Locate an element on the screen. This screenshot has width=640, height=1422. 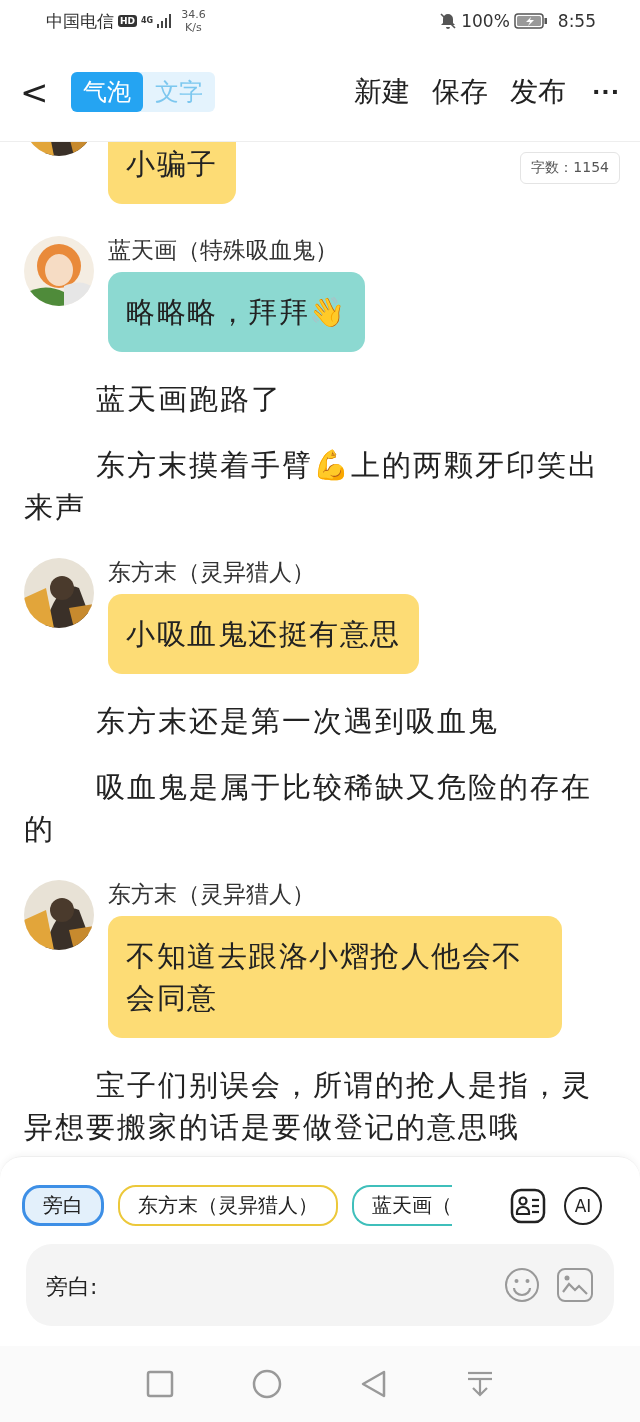
role-chip: 旁白 is located at coordinates (63, 1205).